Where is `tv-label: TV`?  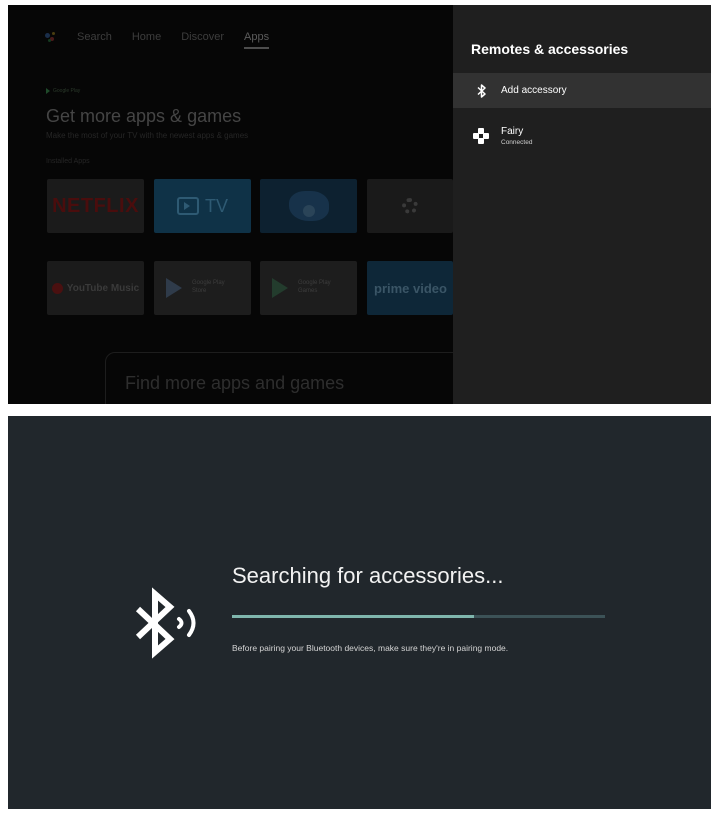 tv-label: TV is located at coordinates (216, 205).